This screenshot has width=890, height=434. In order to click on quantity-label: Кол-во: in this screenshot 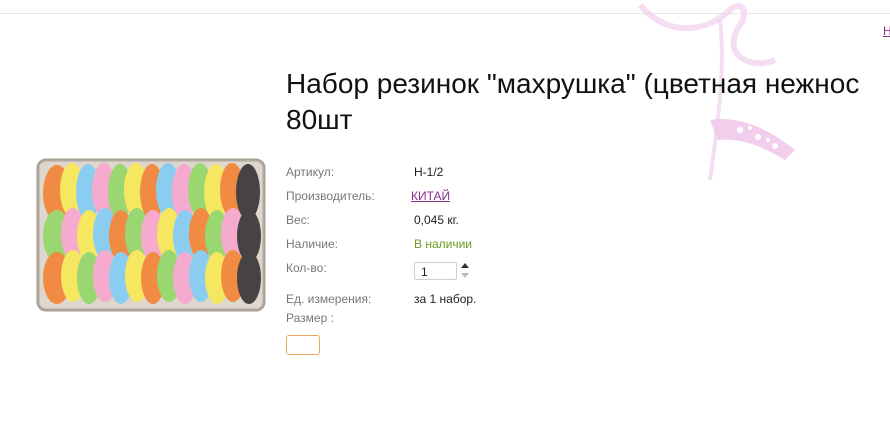, I will do `click(306, 268)`.